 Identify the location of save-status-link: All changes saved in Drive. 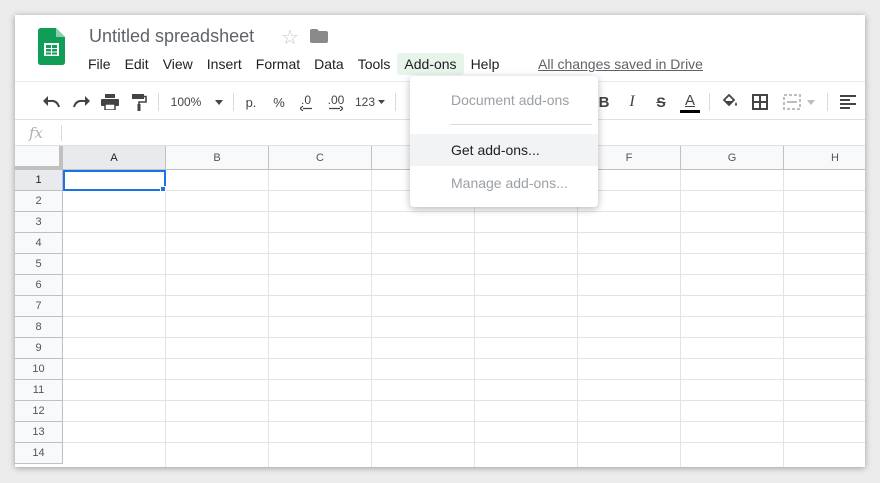
(620, 64).